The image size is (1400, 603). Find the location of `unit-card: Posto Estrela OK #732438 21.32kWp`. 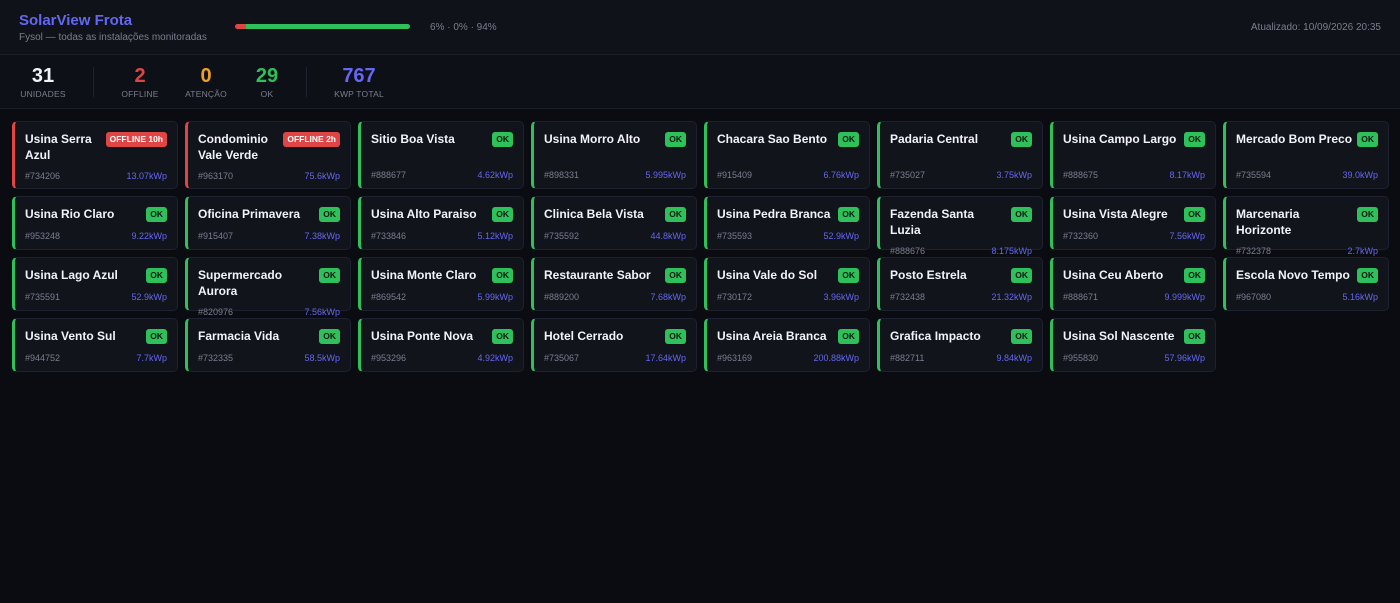

unit-card: Posto Estrela OK #732438 21.32kWp is located at coordinates (960, 284).